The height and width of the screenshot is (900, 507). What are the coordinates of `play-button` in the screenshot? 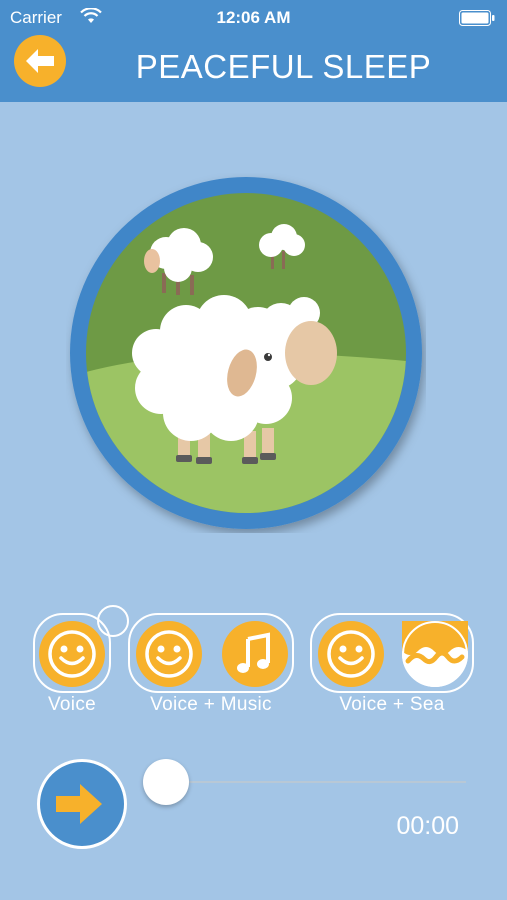 It's located at (82, 804).